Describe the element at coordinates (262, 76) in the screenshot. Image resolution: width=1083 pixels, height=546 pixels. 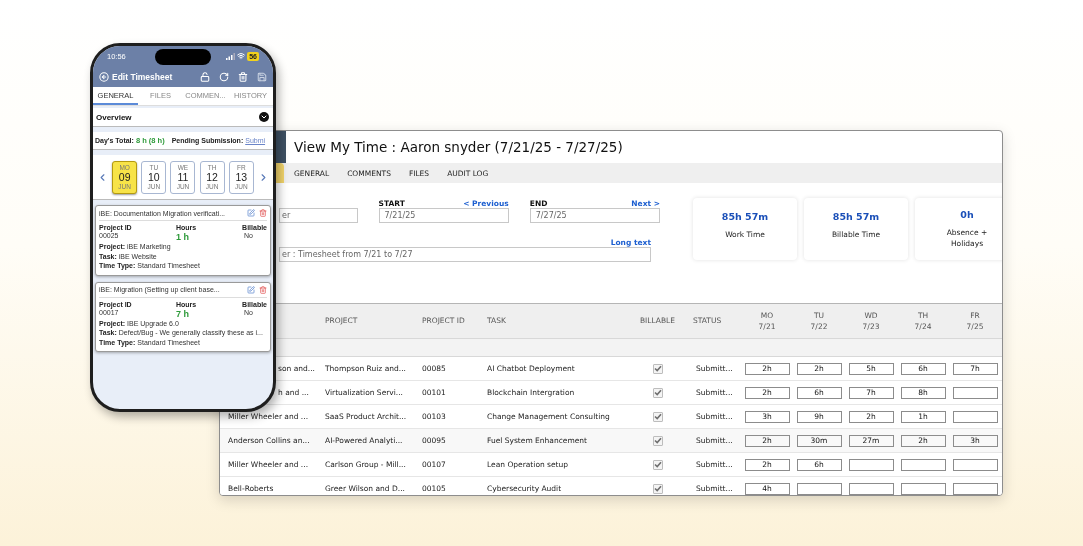
I see `save-icon` at that location.